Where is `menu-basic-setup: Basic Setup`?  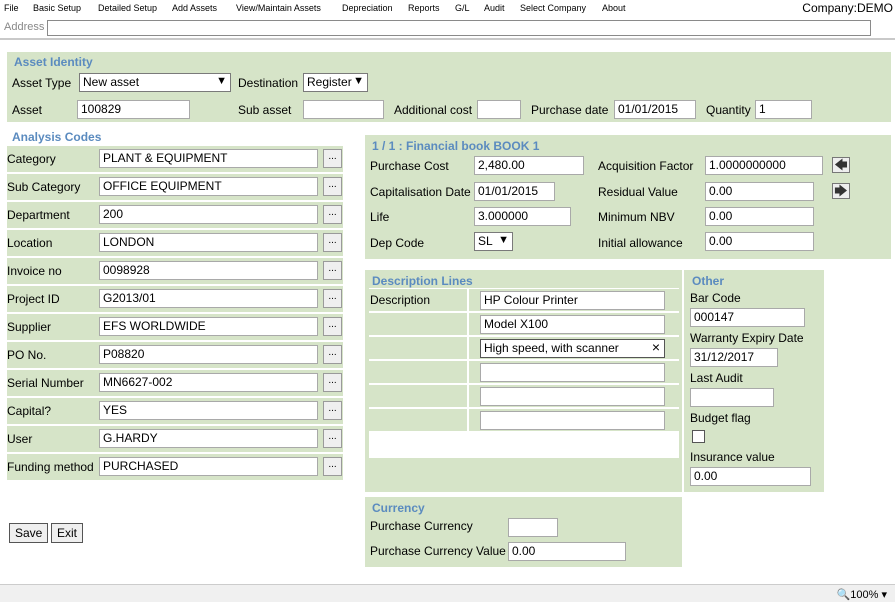 menu-basic-setup: Basic Setup is located at coordinates (57, 8).